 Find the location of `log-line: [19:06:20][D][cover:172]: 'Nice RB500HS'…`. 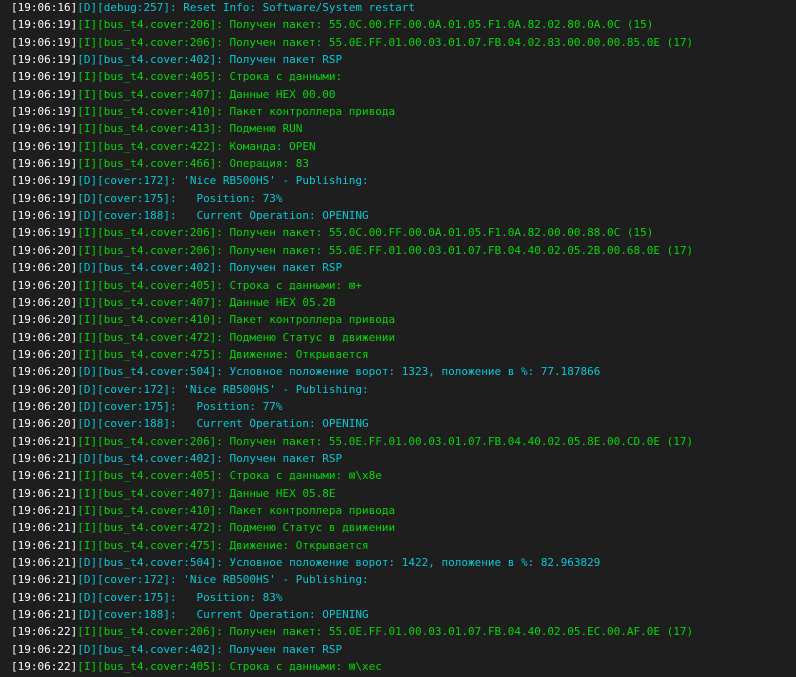

log-line: [19:06:20][D][cover:172]: 'Nice RB500HS'… is located at coordinates (403, 389).